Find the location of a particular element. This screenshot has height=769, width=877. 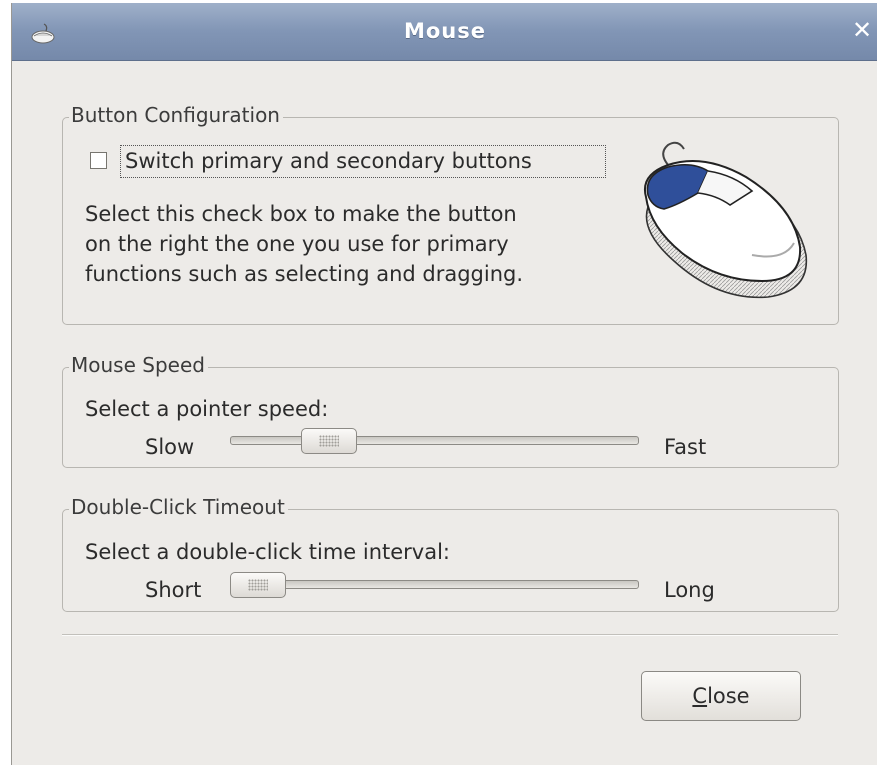

pointer-speed-slider-thumb is located at coordinates (328, 441).